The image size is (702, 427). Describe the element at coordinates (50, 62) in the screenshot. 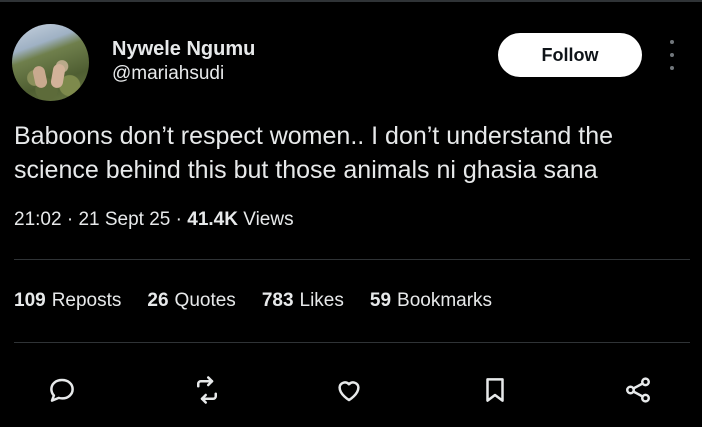

I see `avatar` at that location.